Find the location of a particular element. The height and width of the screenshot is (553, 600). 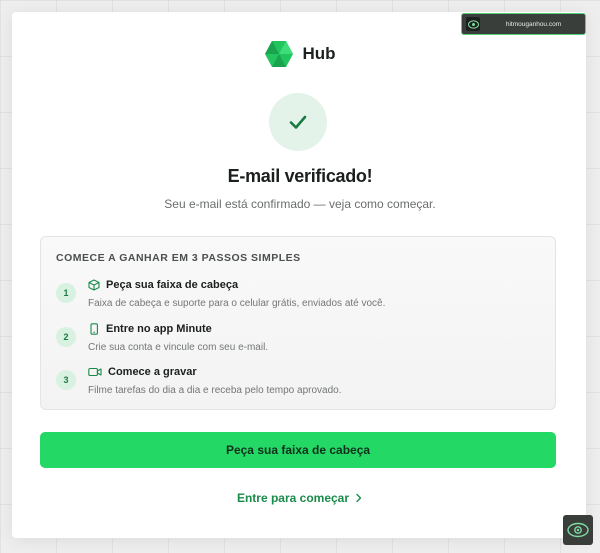

step-title: Peça sua faixa de cabeça is located at coordinates (172, 285).